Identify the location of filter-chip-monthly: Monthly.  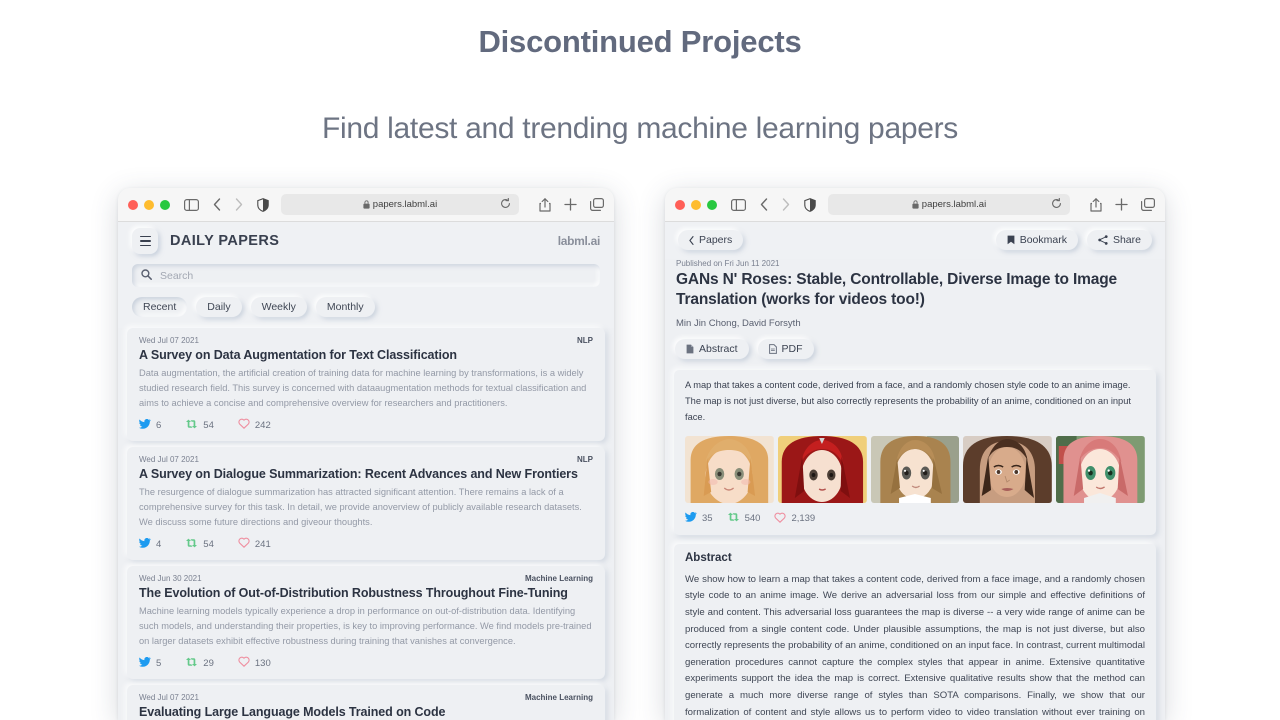
(345, 307).